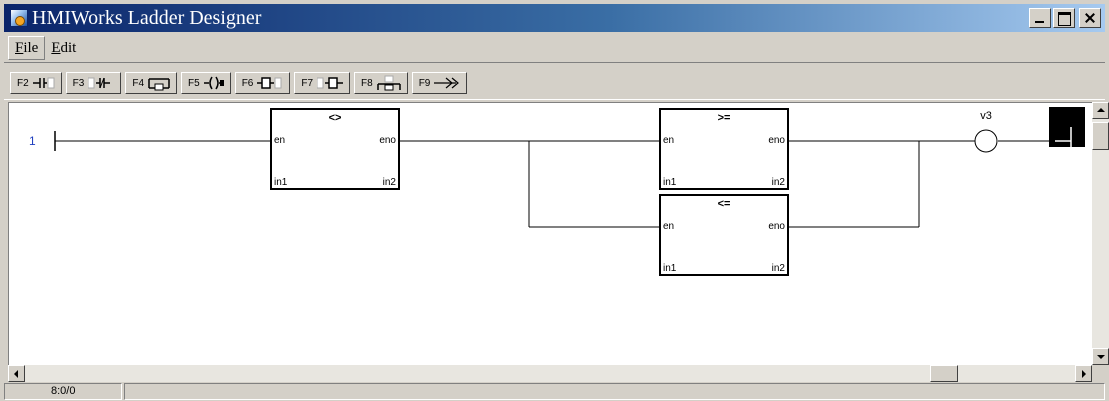  What do you see at coordinates (388, 83) in the screenshot?
I see `branch-down-icon` at bounding box center [388, 83].